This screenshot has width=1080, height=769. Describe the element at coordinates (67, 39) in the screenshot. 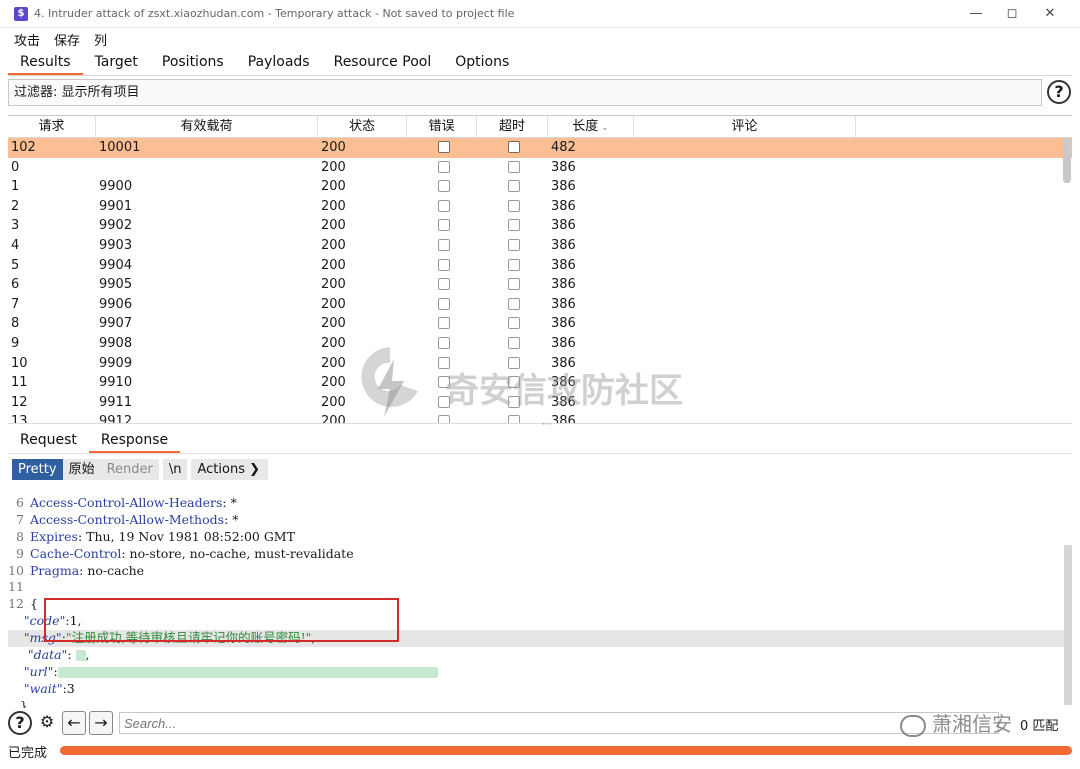

I see `menu-save: 保存` at that location.